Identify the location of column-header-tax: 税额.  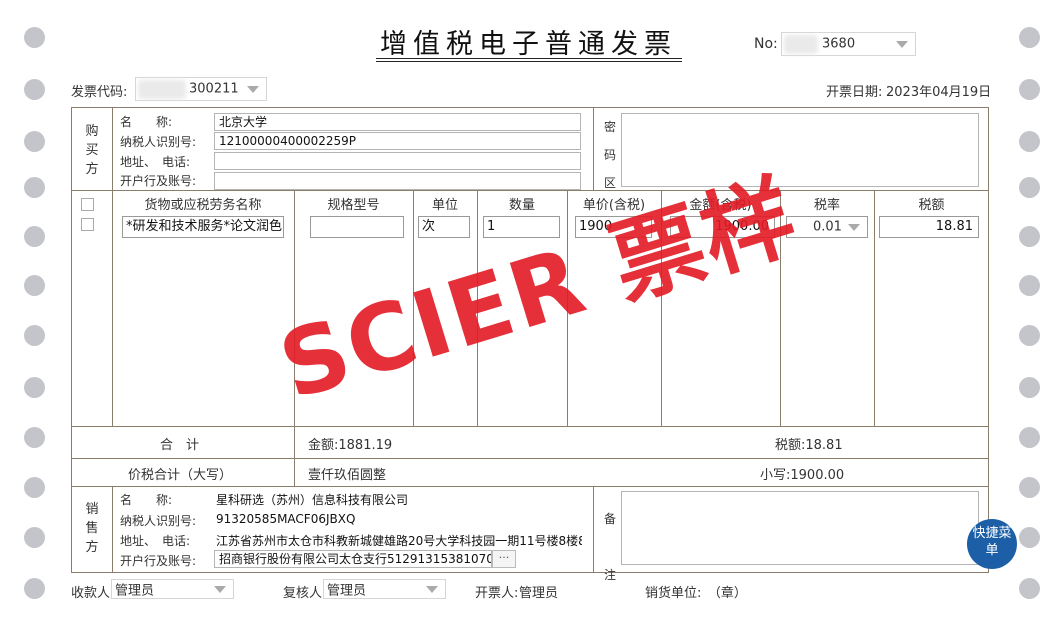
(931, 205).